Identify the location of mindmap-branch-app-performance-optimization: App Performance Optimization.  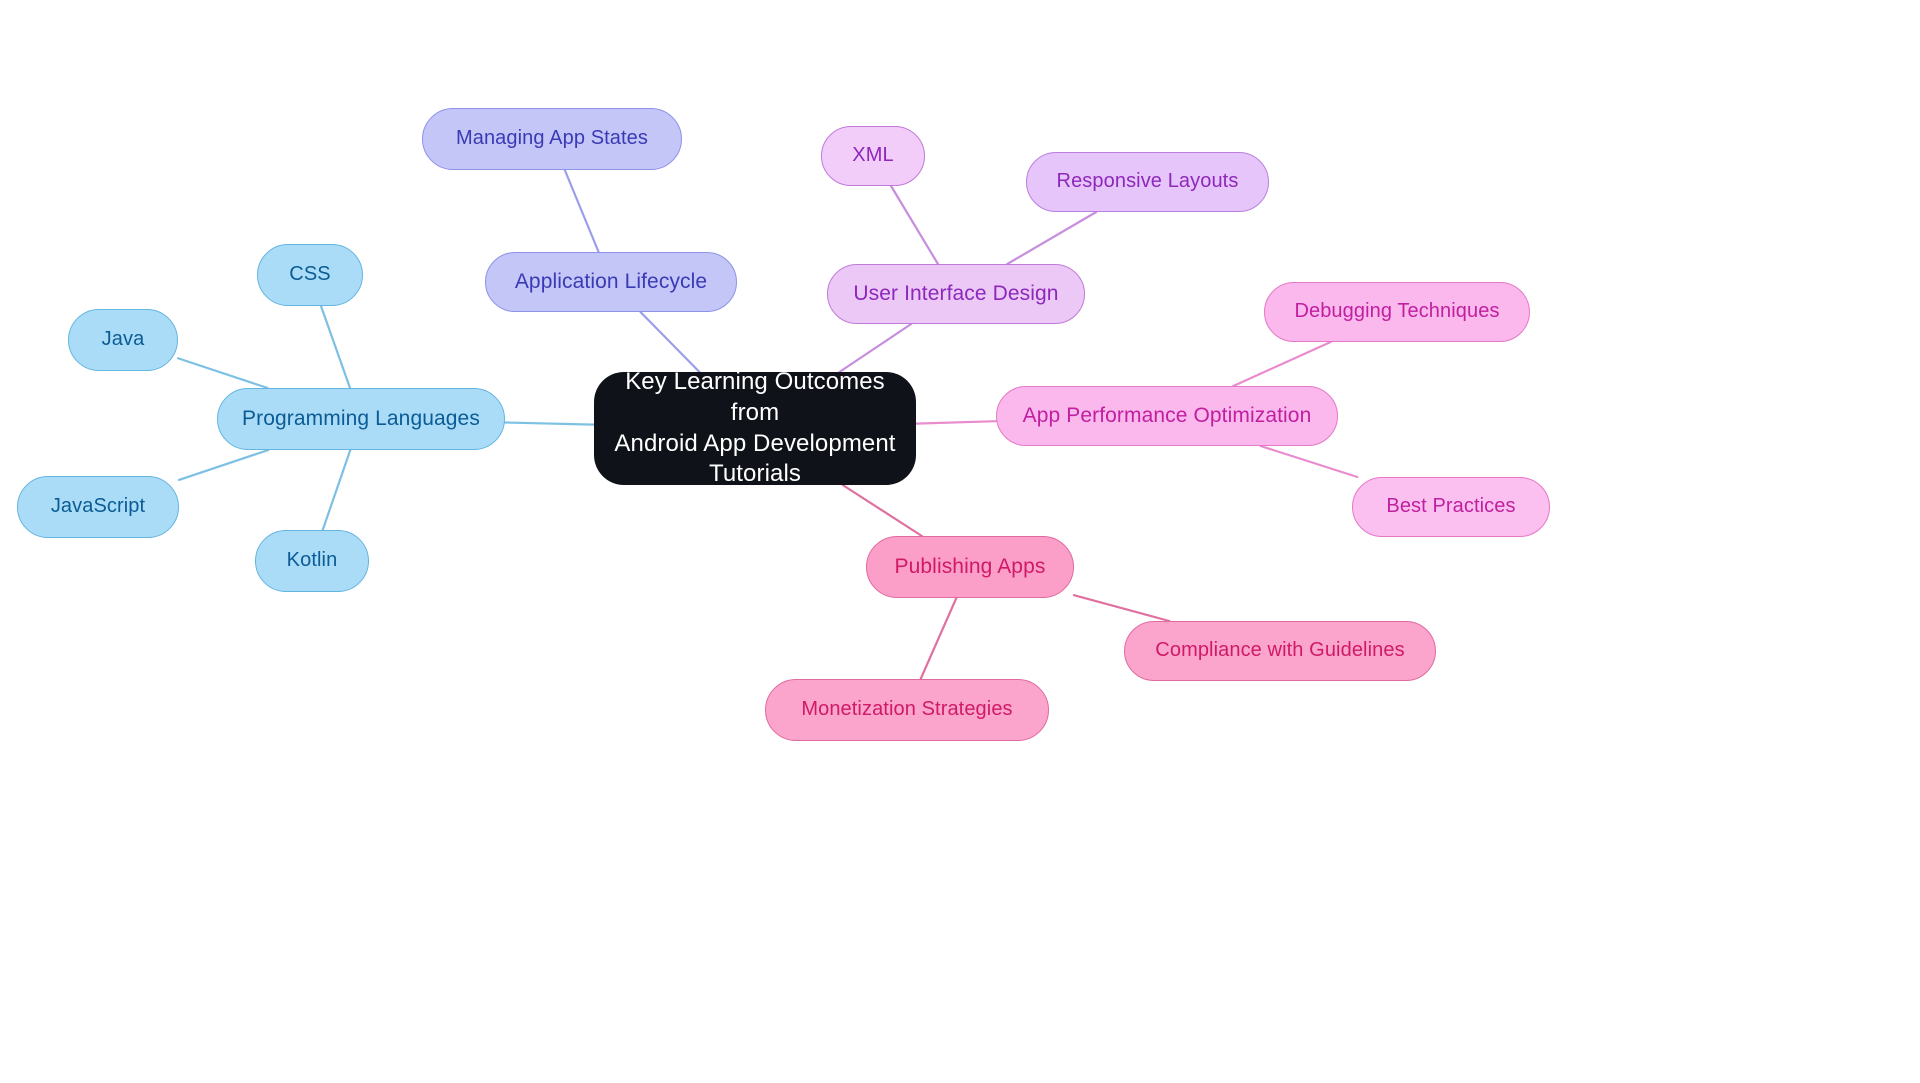
(1167, 416).